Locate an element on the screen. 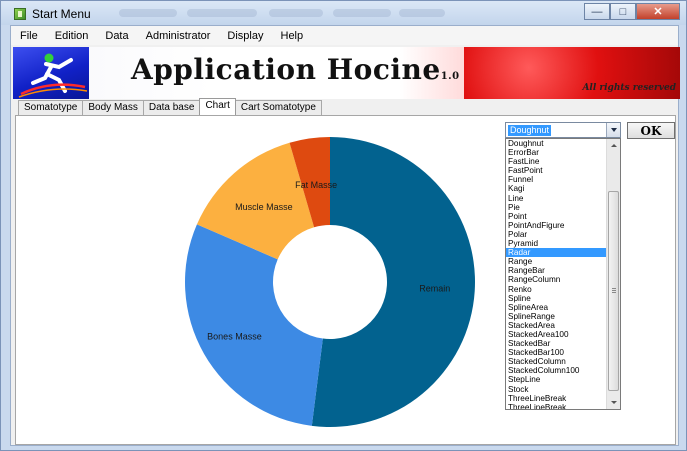  dropdown-option: Pie is located at coordinates (556, 207).